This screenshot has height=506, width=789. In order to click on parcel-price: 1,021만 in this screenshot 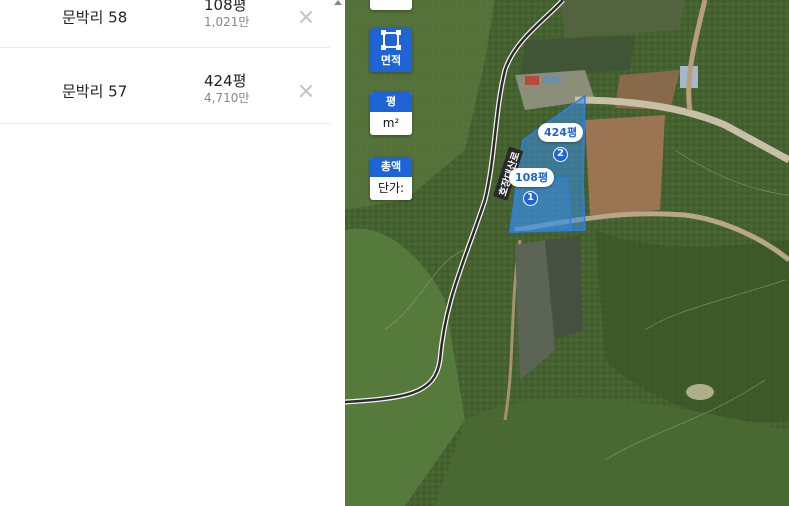, I will do `click(227, 22)`.